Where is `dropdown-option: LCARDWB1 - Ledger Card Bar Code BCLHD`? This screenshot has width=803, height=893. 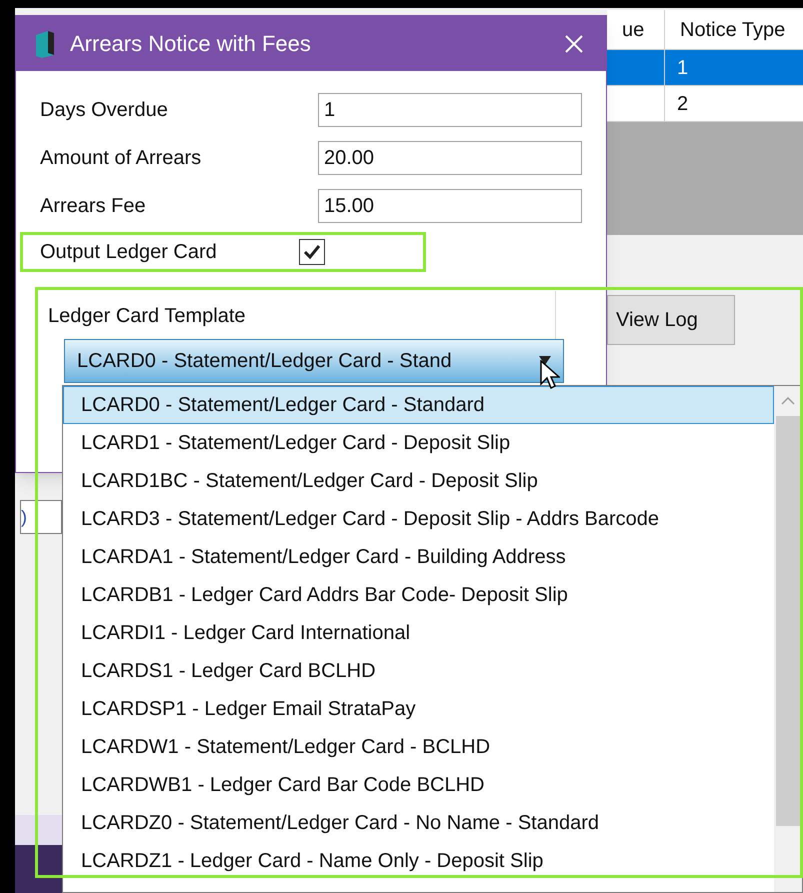 dropdown-option: LCARDWB1 - Ledger Card Bar Code BCLHD is located at coordinates (418, 785).